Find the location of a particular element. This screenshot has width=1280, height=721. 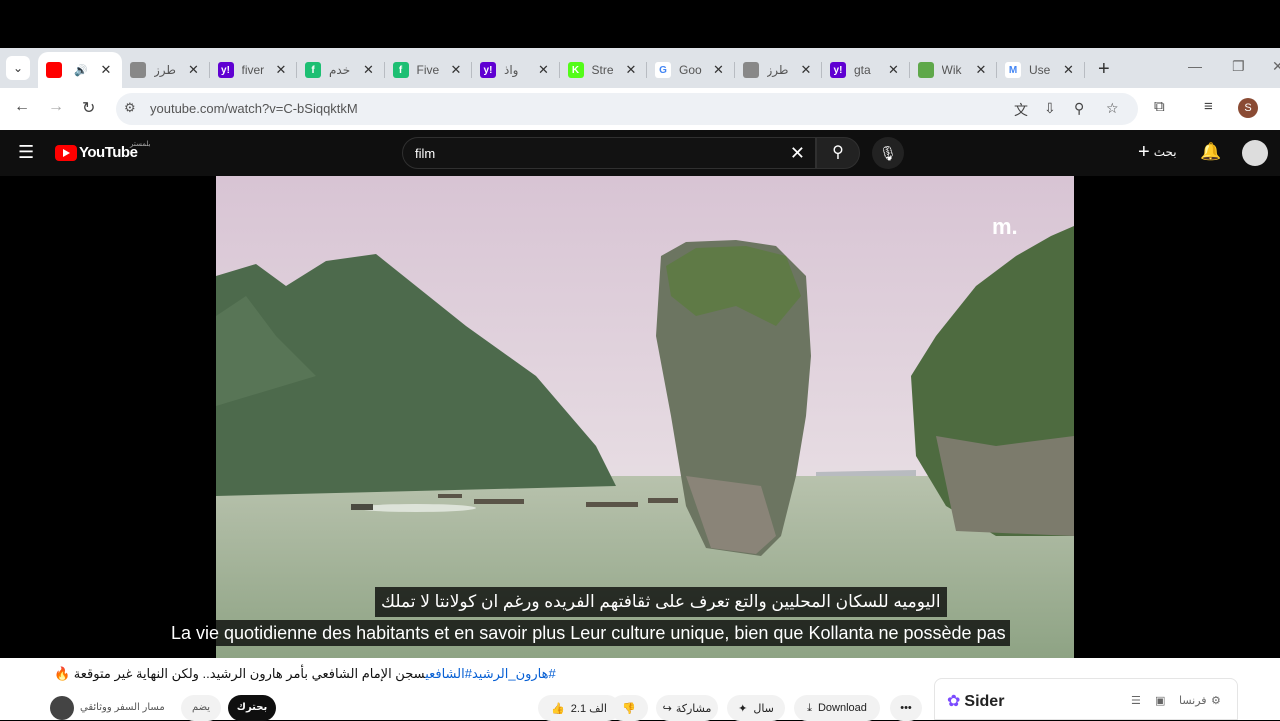

menu-icon: ☰ is located at coordinates (26, 152).